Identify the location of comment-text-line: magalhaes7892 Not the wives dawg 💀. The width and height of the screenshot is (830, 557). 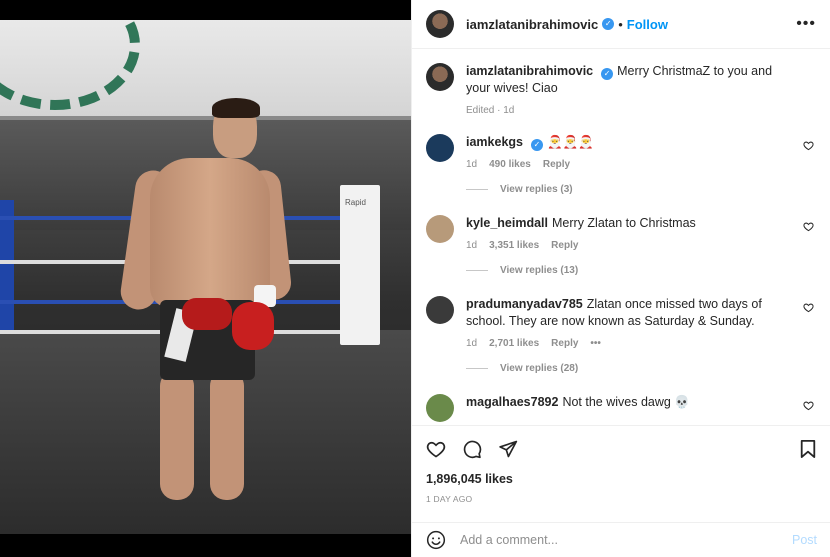
(629, 402).